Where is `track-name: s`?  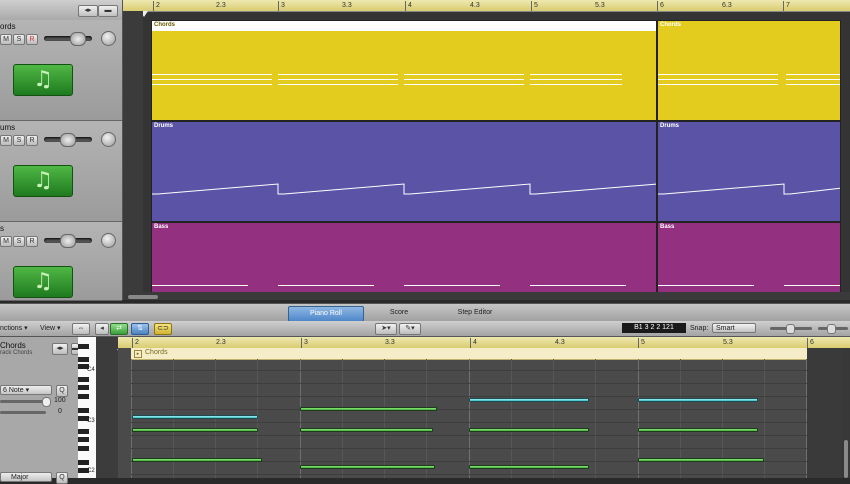
track-name: s is located at coordinates (2, 228).